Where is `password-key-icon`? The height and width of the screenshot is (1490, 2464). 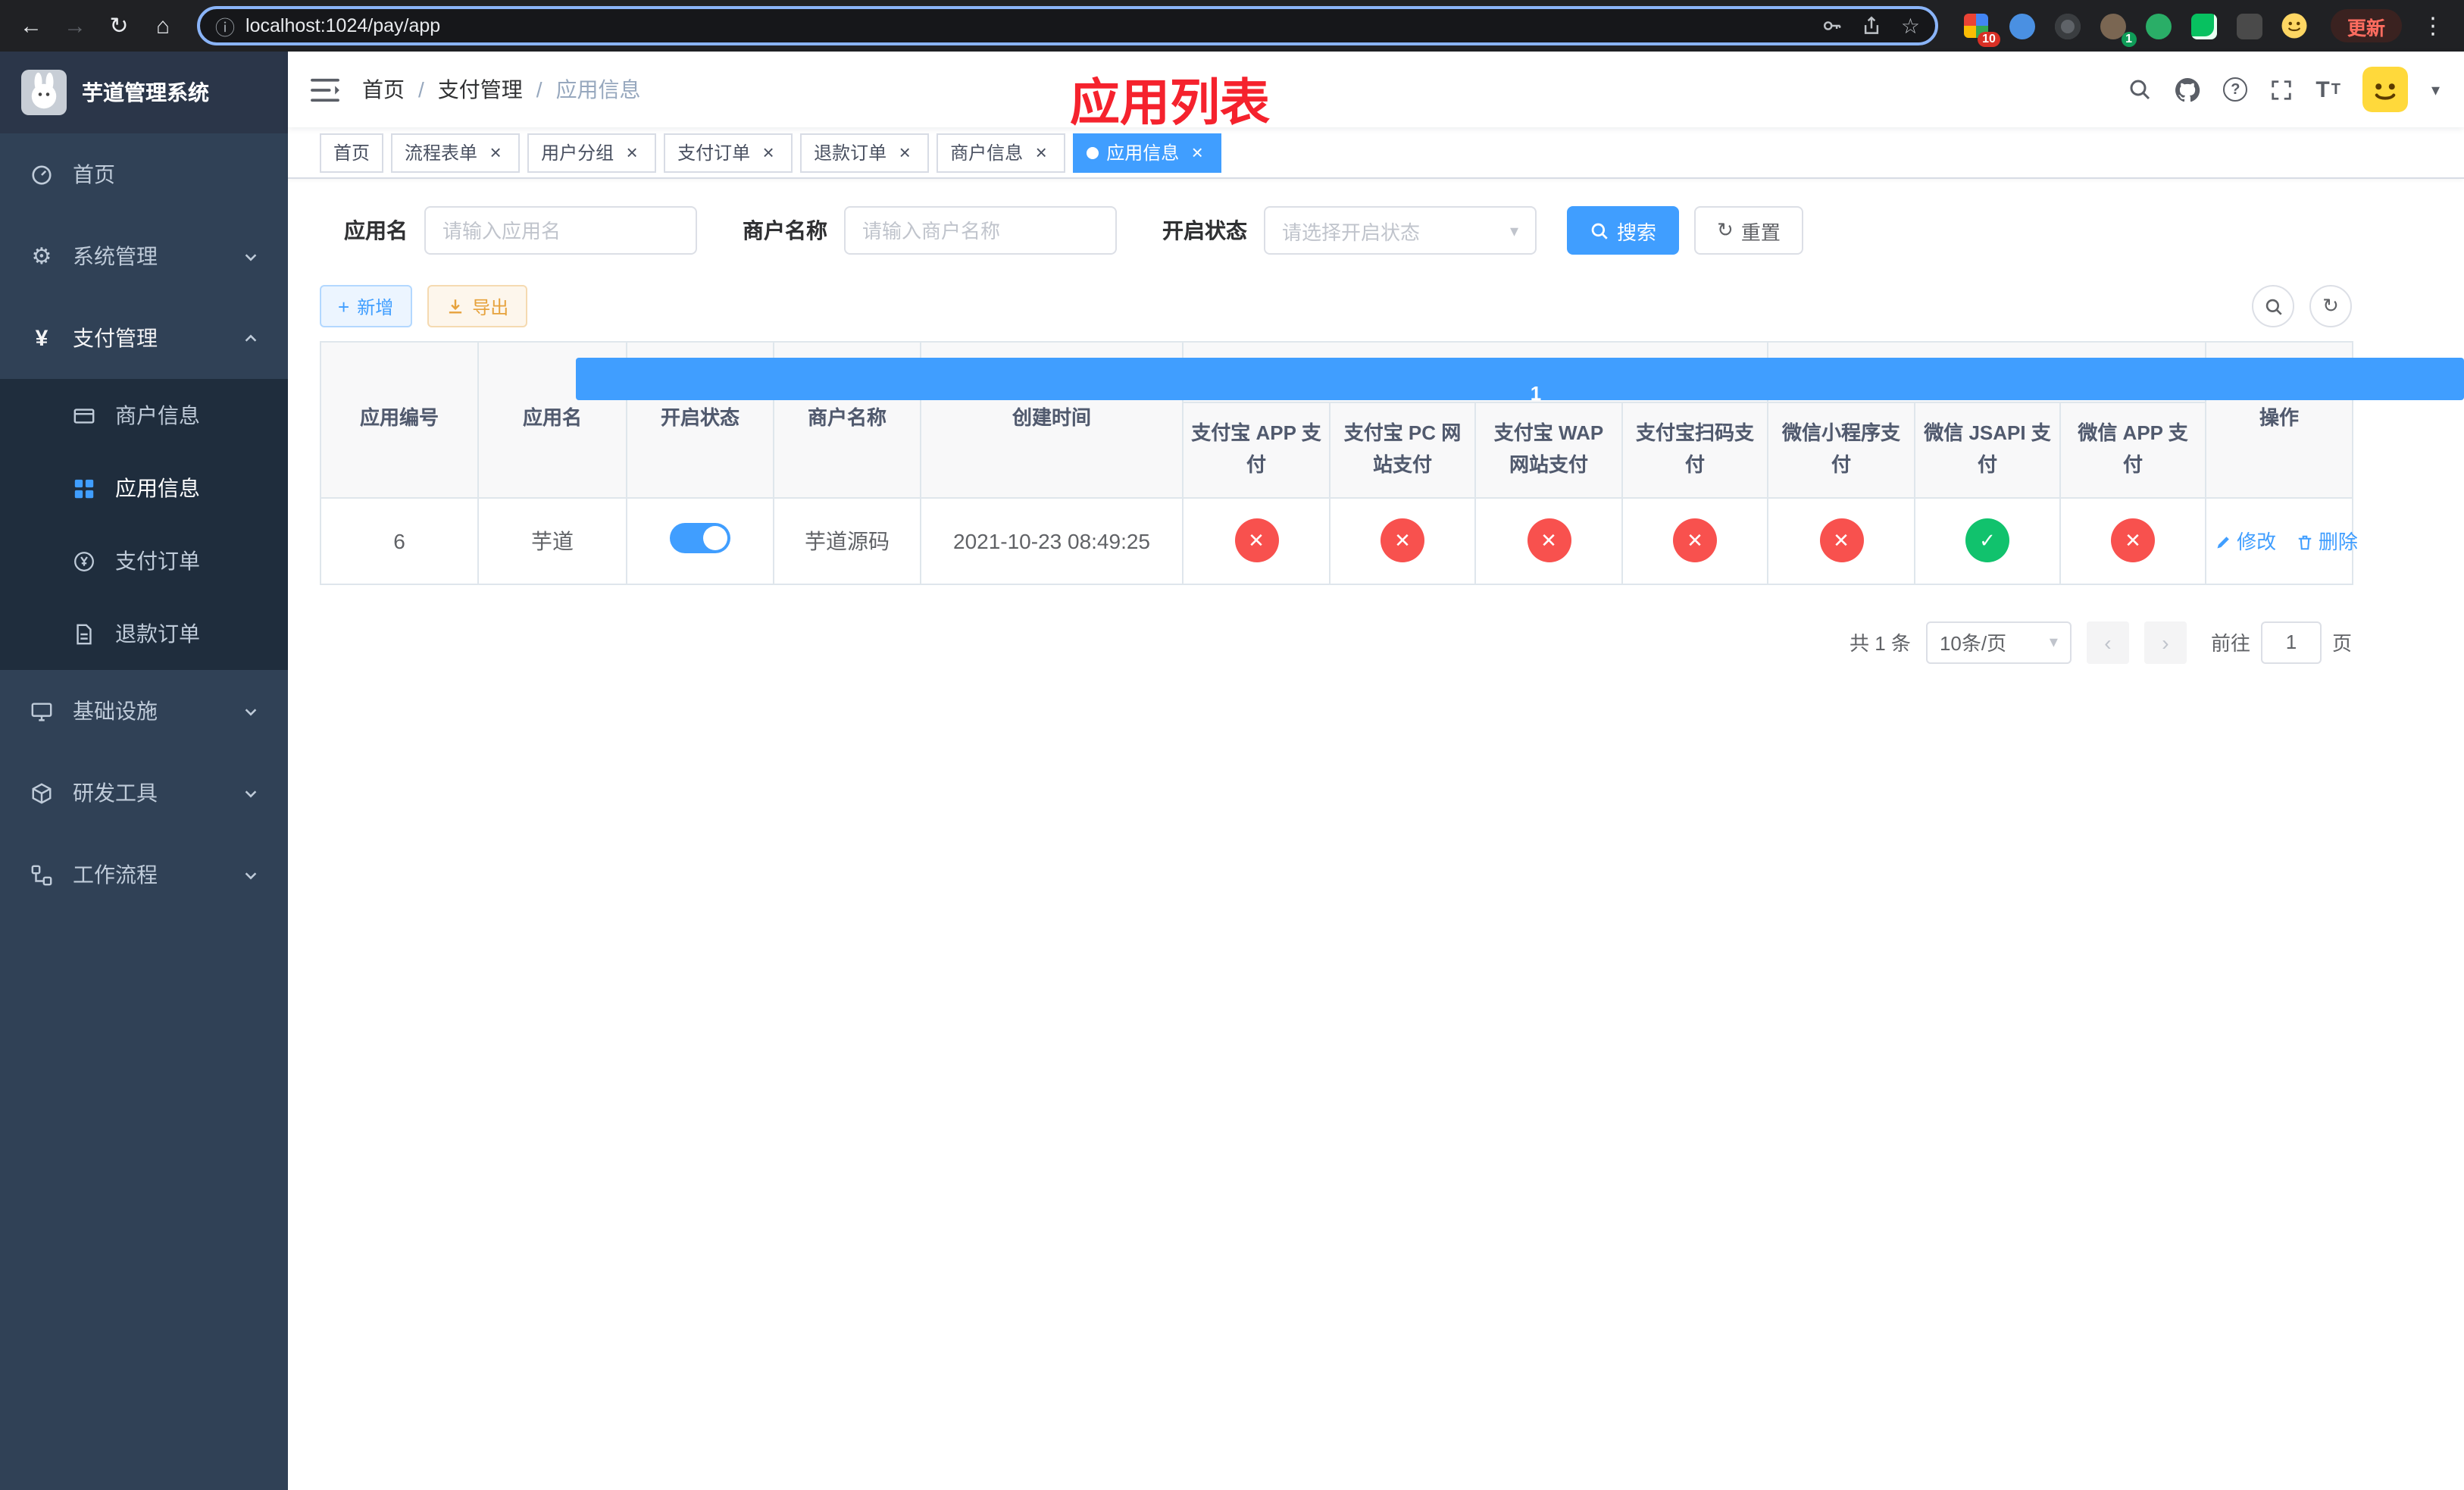
password-key-icon is located at coordinates (1832, 25).